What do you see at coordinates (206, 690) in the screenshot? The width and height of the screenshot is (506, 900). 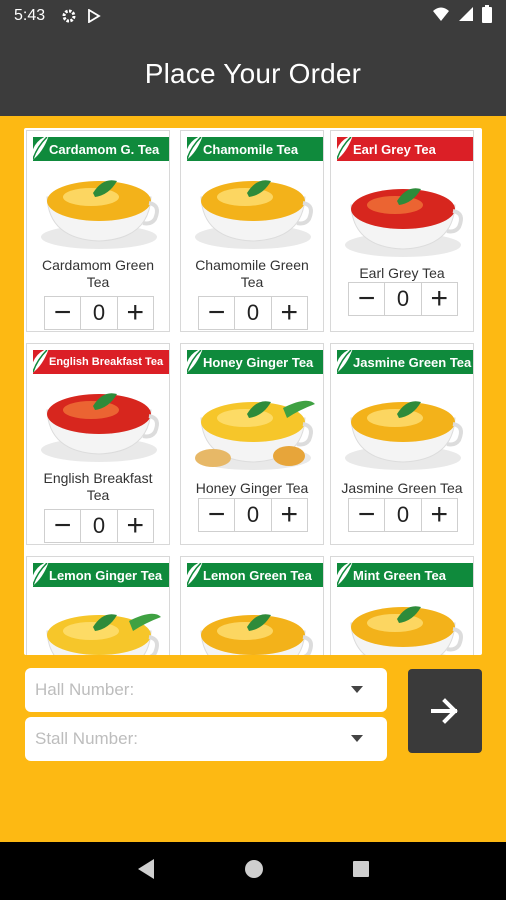 I see `hall-number-dropdown: Hall Number:` at bounding box center [206, 690].